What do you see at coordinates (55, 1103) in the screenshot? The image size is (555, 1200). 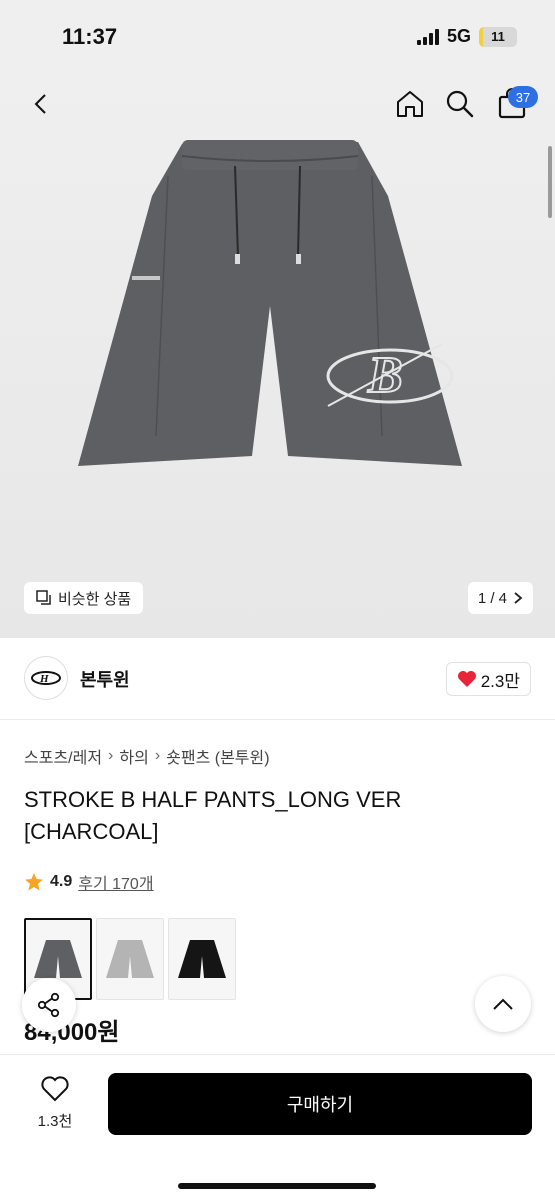 I see `wishlist-button: 1.3천` at bounding box center [55, 1103].